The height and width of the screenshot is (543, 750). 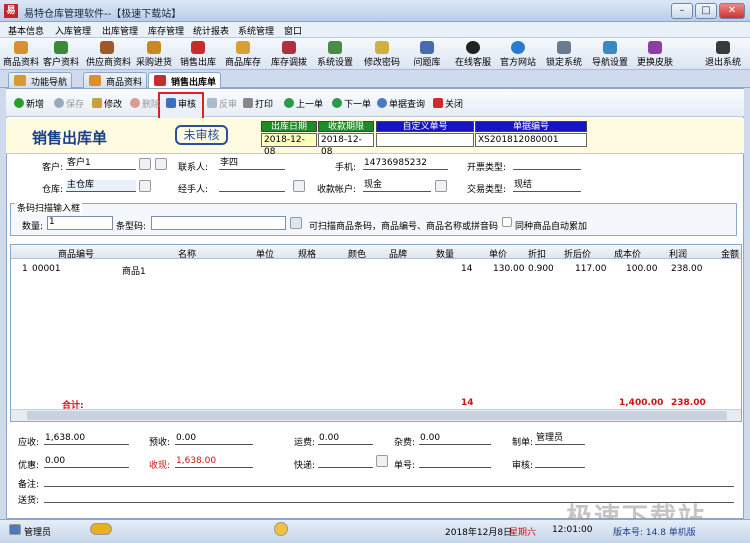 I want to click on col-unit: 单位, so click(x=265, y=253).